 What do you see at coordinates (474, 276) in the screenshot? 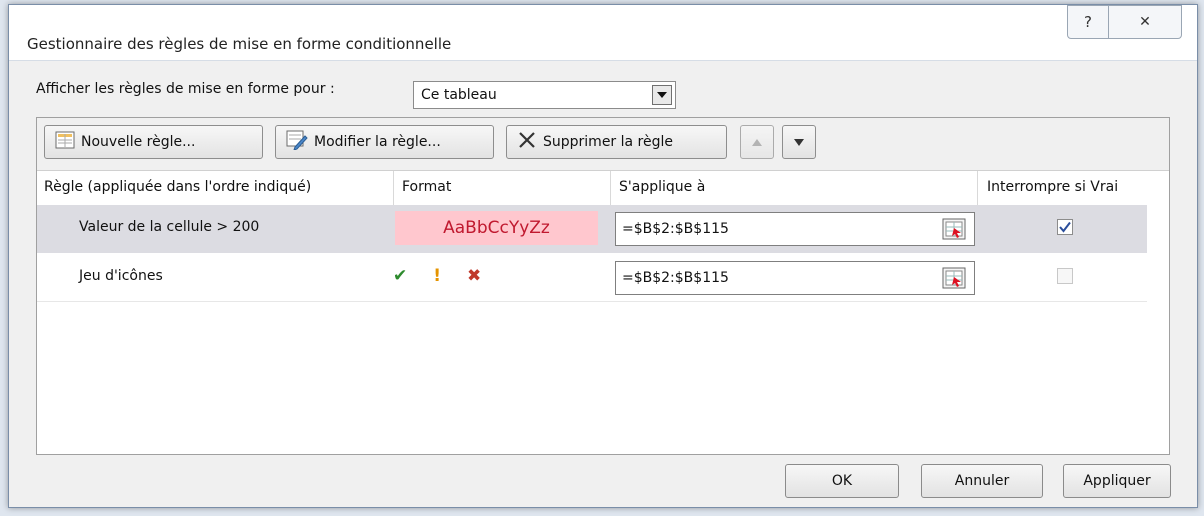
I see `red-cross-icon: ✖` at bounding box center [474, 276].